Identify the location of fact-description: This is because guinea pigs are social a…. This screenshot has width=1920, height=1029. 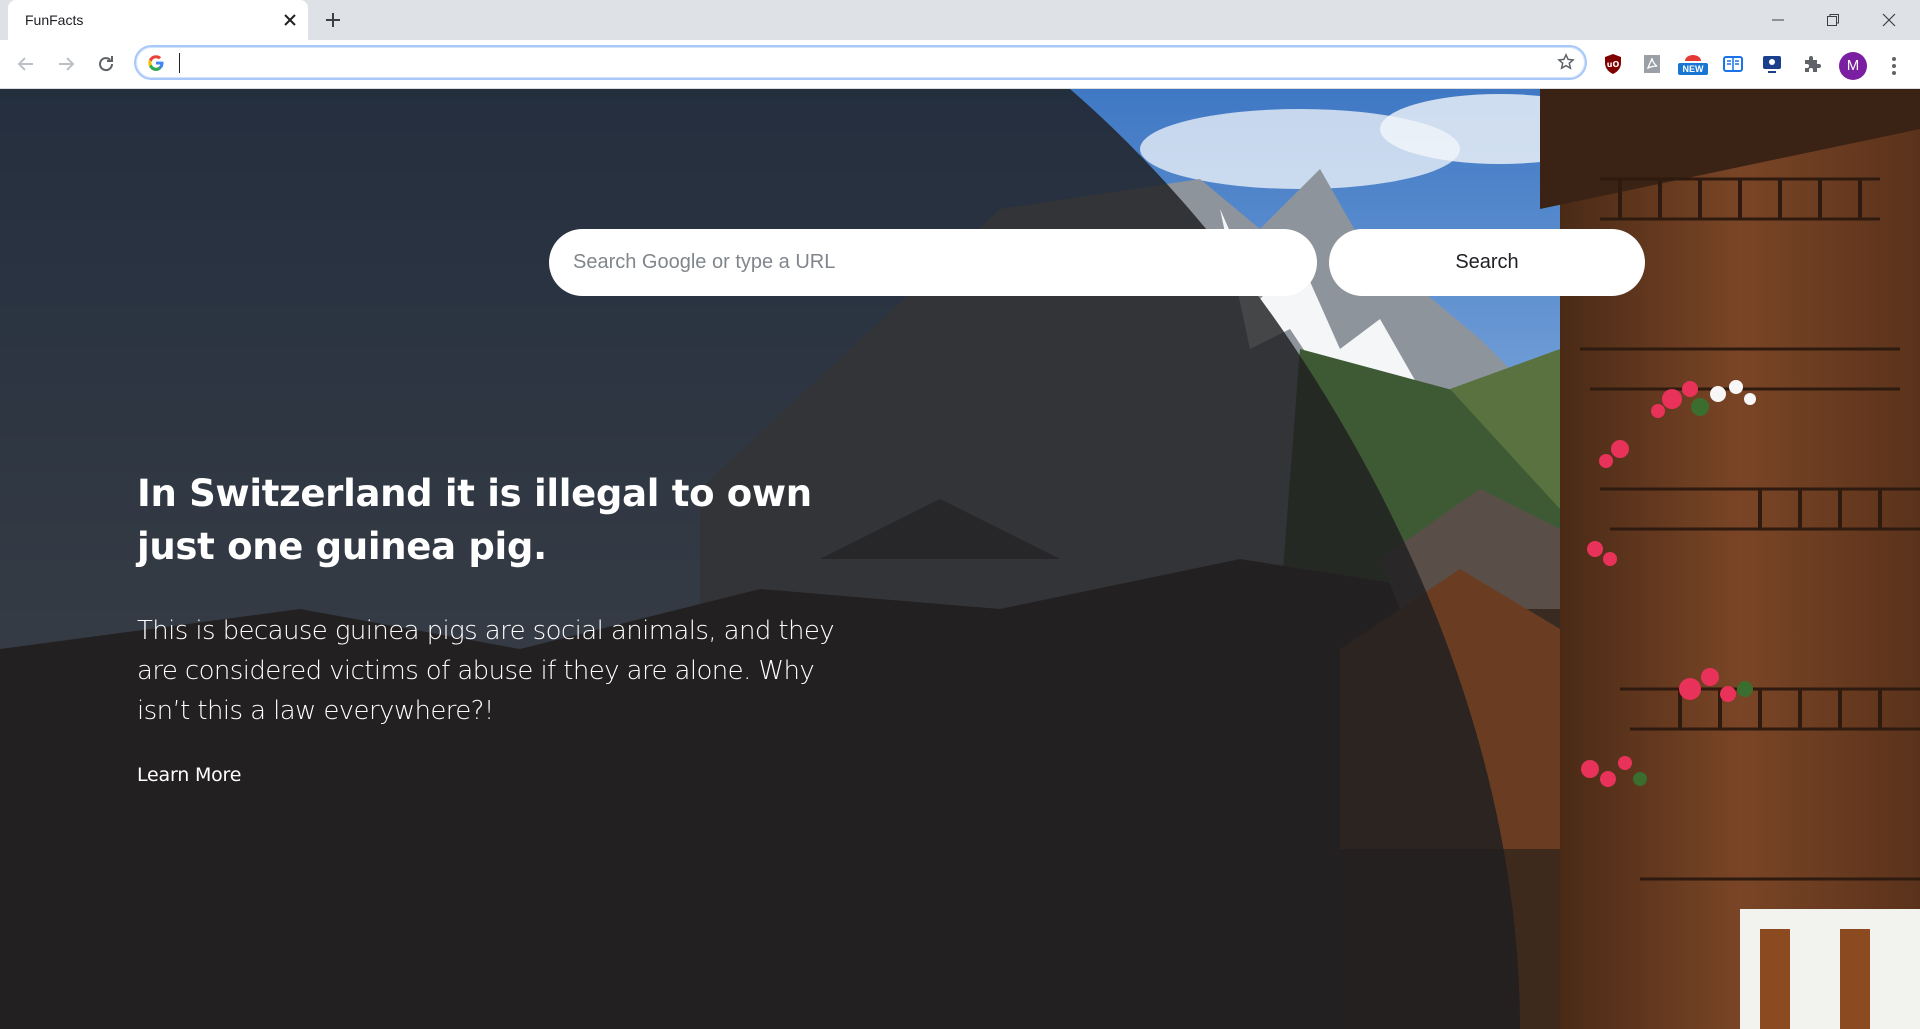
(486, 671).